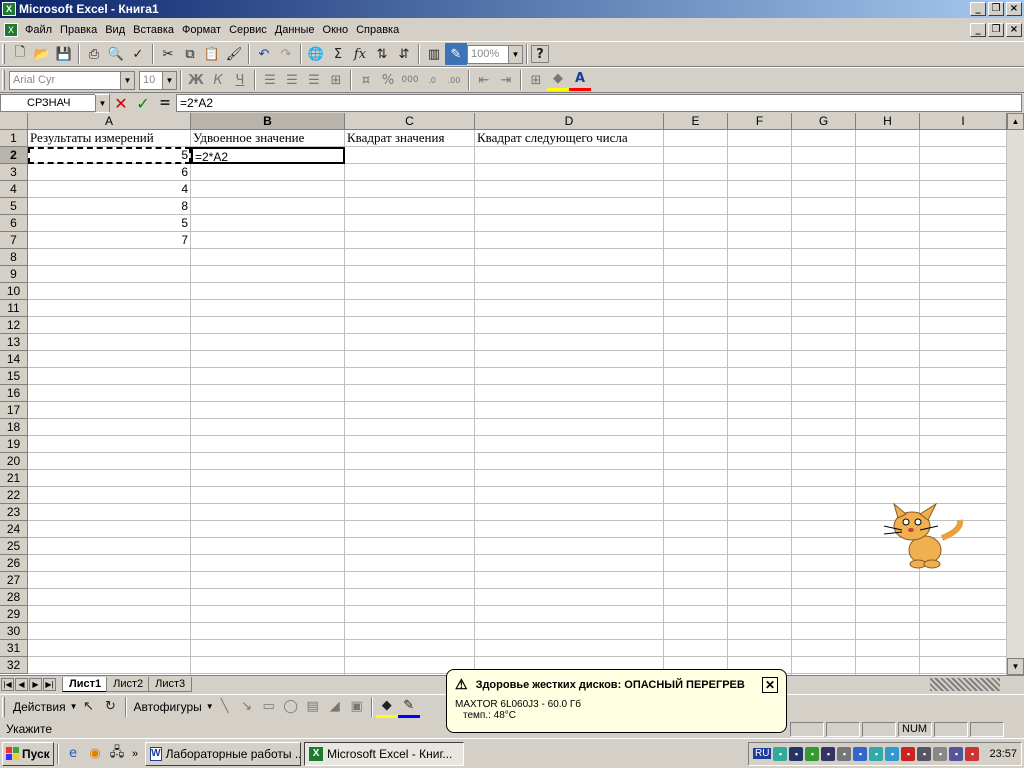 The image size is (1024, 768). What do you see at coordinates (109, 155) in the screenshot?
I see `cell-a2: 5` at bounding box center [109, 155].